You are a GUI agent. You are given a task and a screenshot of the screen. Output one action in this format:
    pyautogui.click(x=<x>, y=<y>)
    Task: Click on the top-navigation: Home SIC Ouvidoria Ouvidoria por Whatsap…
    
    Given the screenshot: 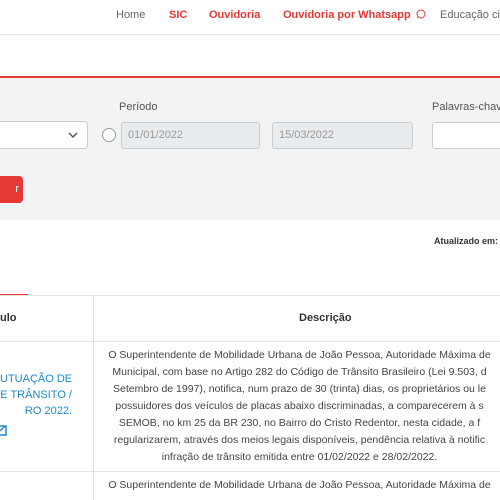 What is the action you would take?
    pyautogui.click(x=250, y=17)
    